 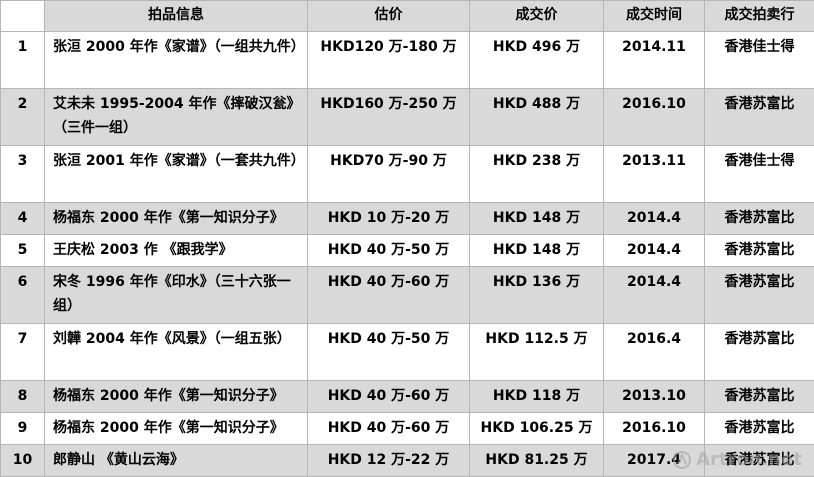 I want to click on lot-info: 郎静山 《黄山云海》, so click(x=176, y=461).